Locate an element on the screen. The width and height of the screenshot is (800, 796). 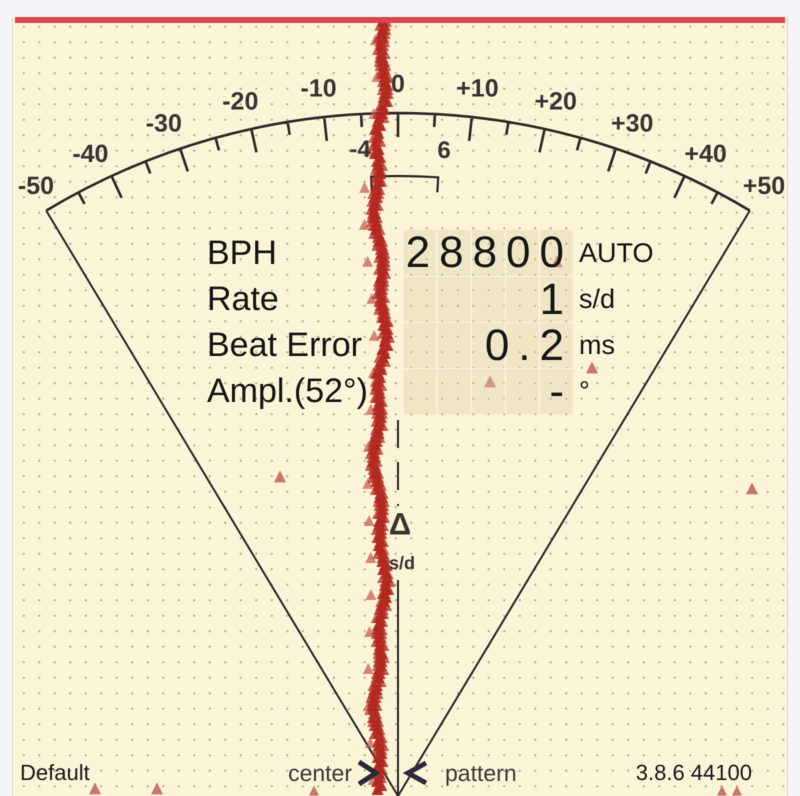
scale-label: +10 is located at coordinates (477, 88).